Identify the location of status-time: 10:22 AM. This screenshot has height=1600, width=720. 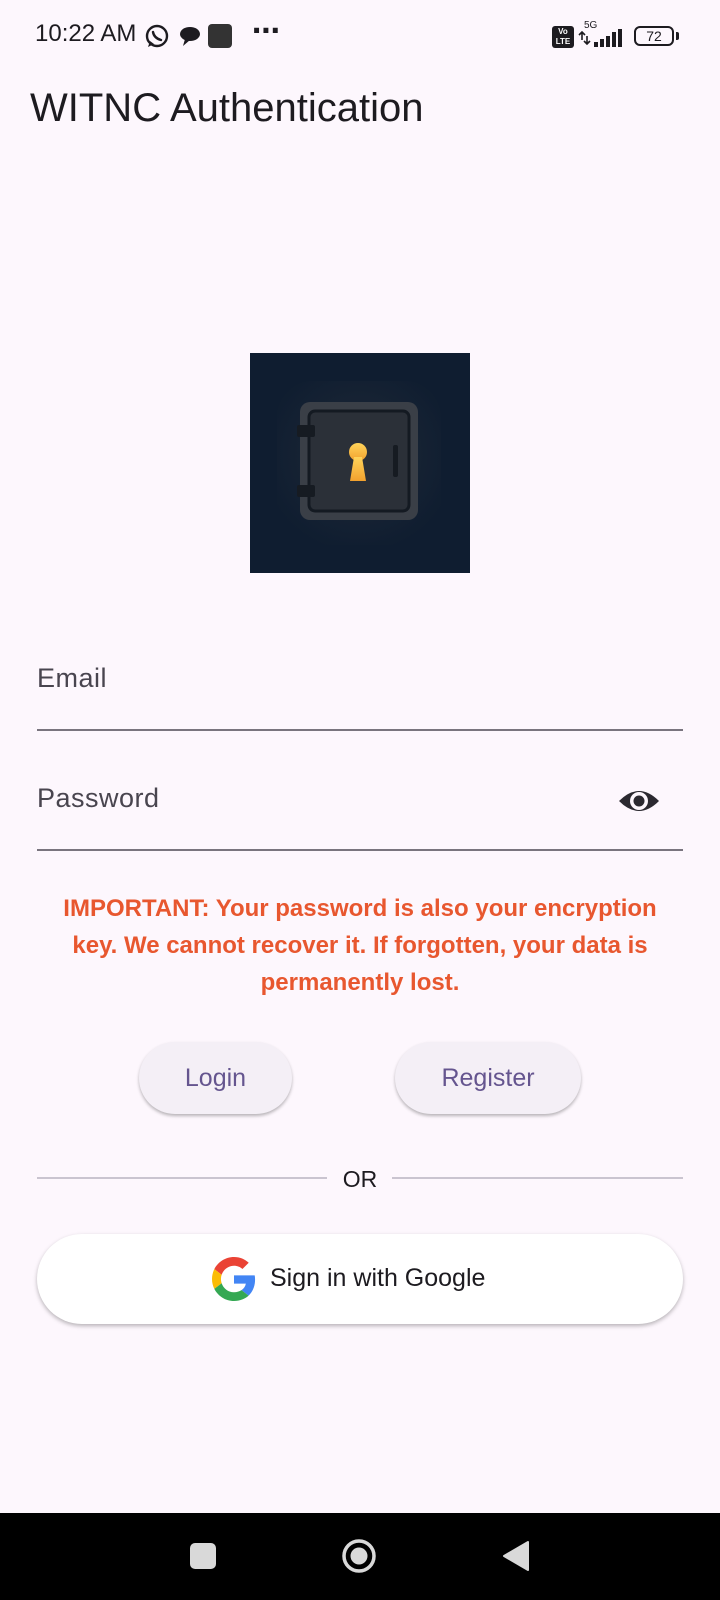
(86, 33).